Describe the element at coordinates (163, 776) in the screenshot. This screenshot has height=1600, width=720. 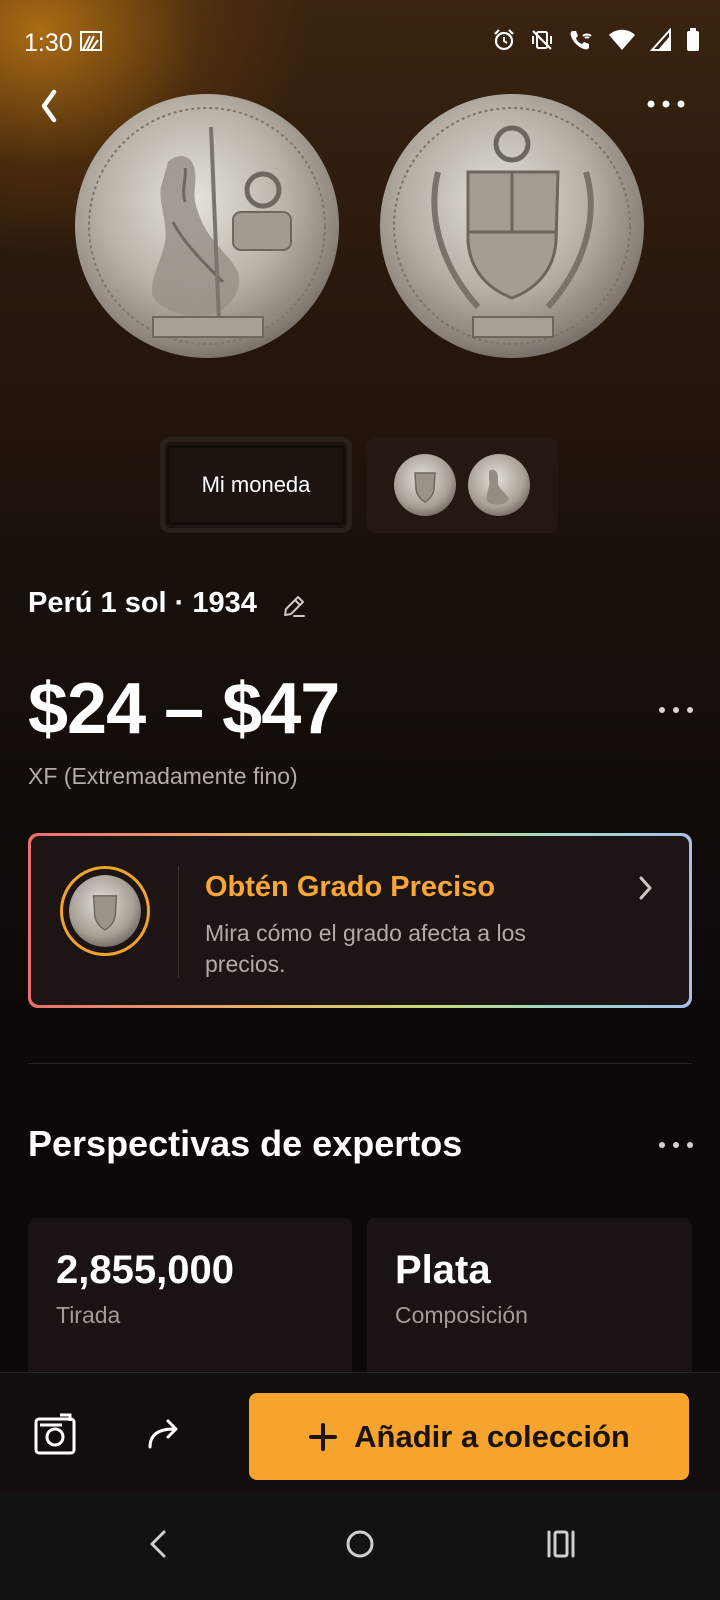
I see `grade-label: XF (Extremadamente fino)` at that location.